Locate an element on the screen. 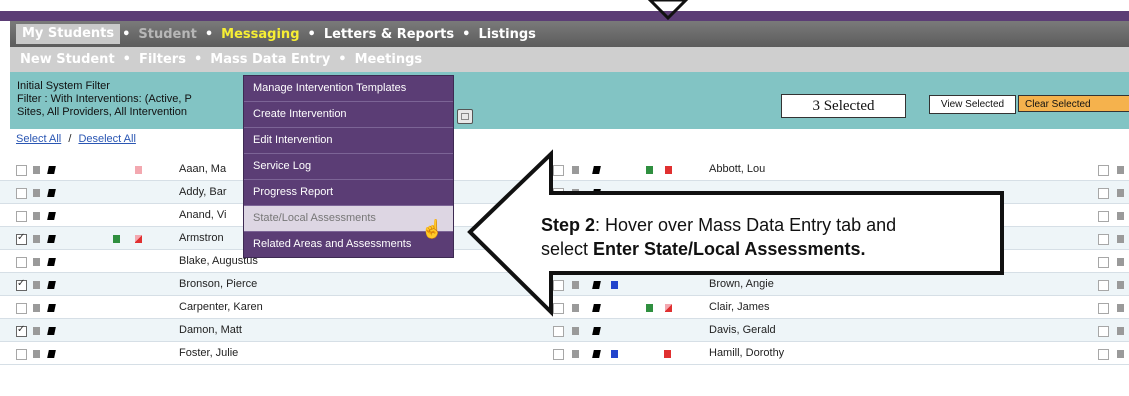  top-arrow-hint is located at coordinates (668, 10).